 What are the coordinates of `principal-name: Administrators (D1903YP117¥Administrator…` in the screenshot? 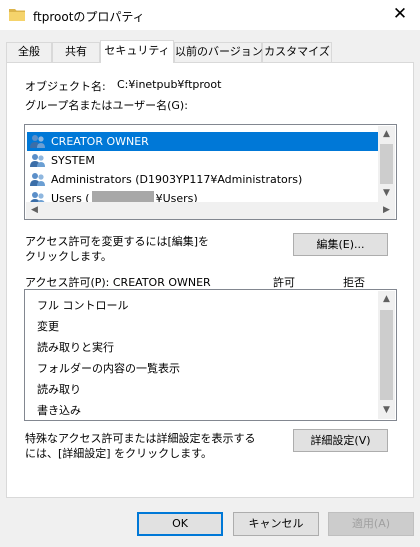 It's located at (177, 179).